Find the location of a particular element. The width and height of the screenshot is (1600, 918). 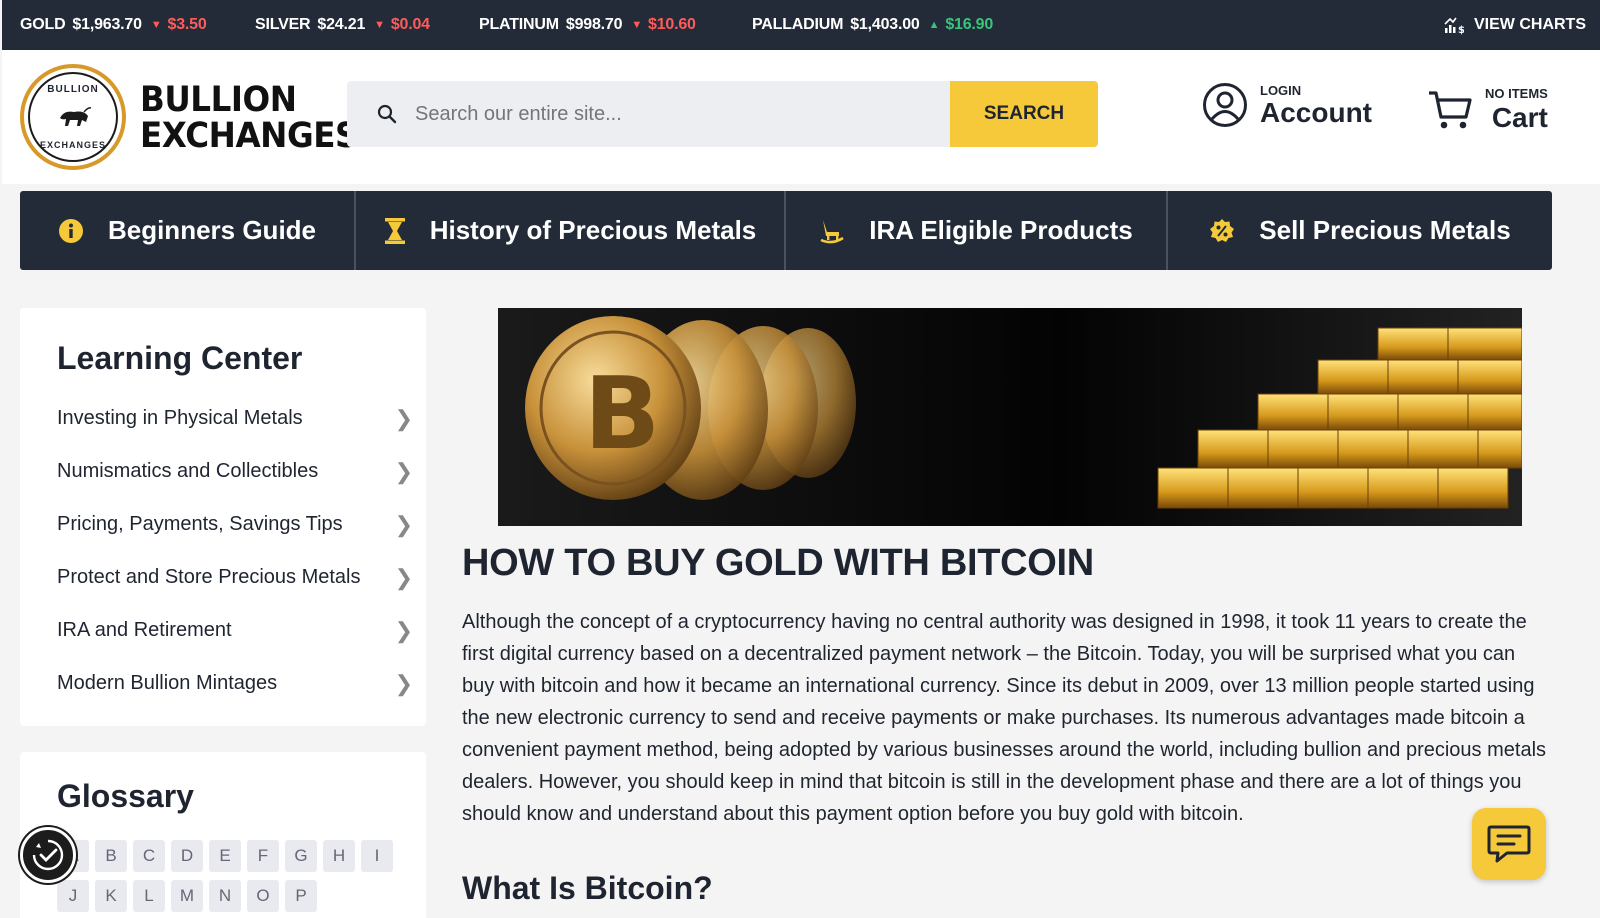

svg-text: B is located at coordinates (622, 413).